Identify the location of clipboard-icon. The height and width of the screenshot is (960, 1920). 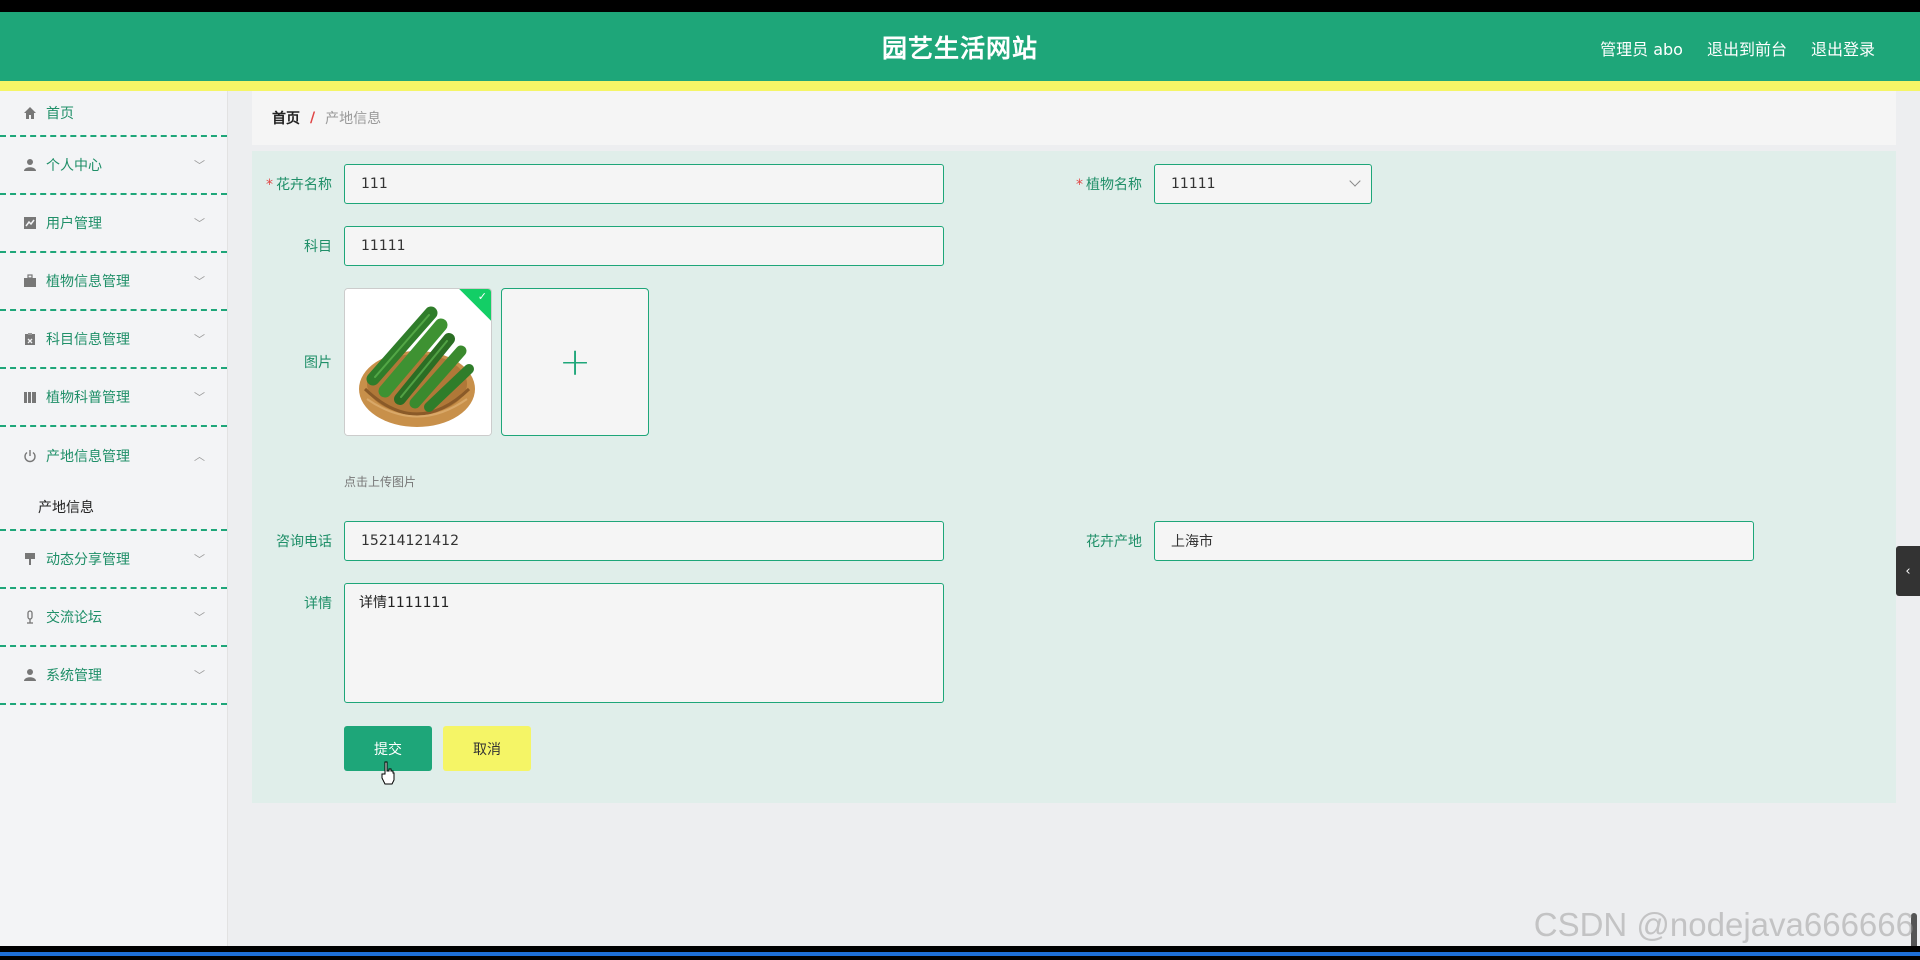
(30, 339).